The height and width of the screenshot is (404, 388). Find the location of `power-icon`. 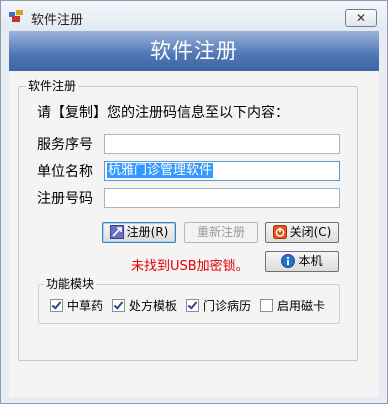

power-icon is located at coordinates (279, 232).